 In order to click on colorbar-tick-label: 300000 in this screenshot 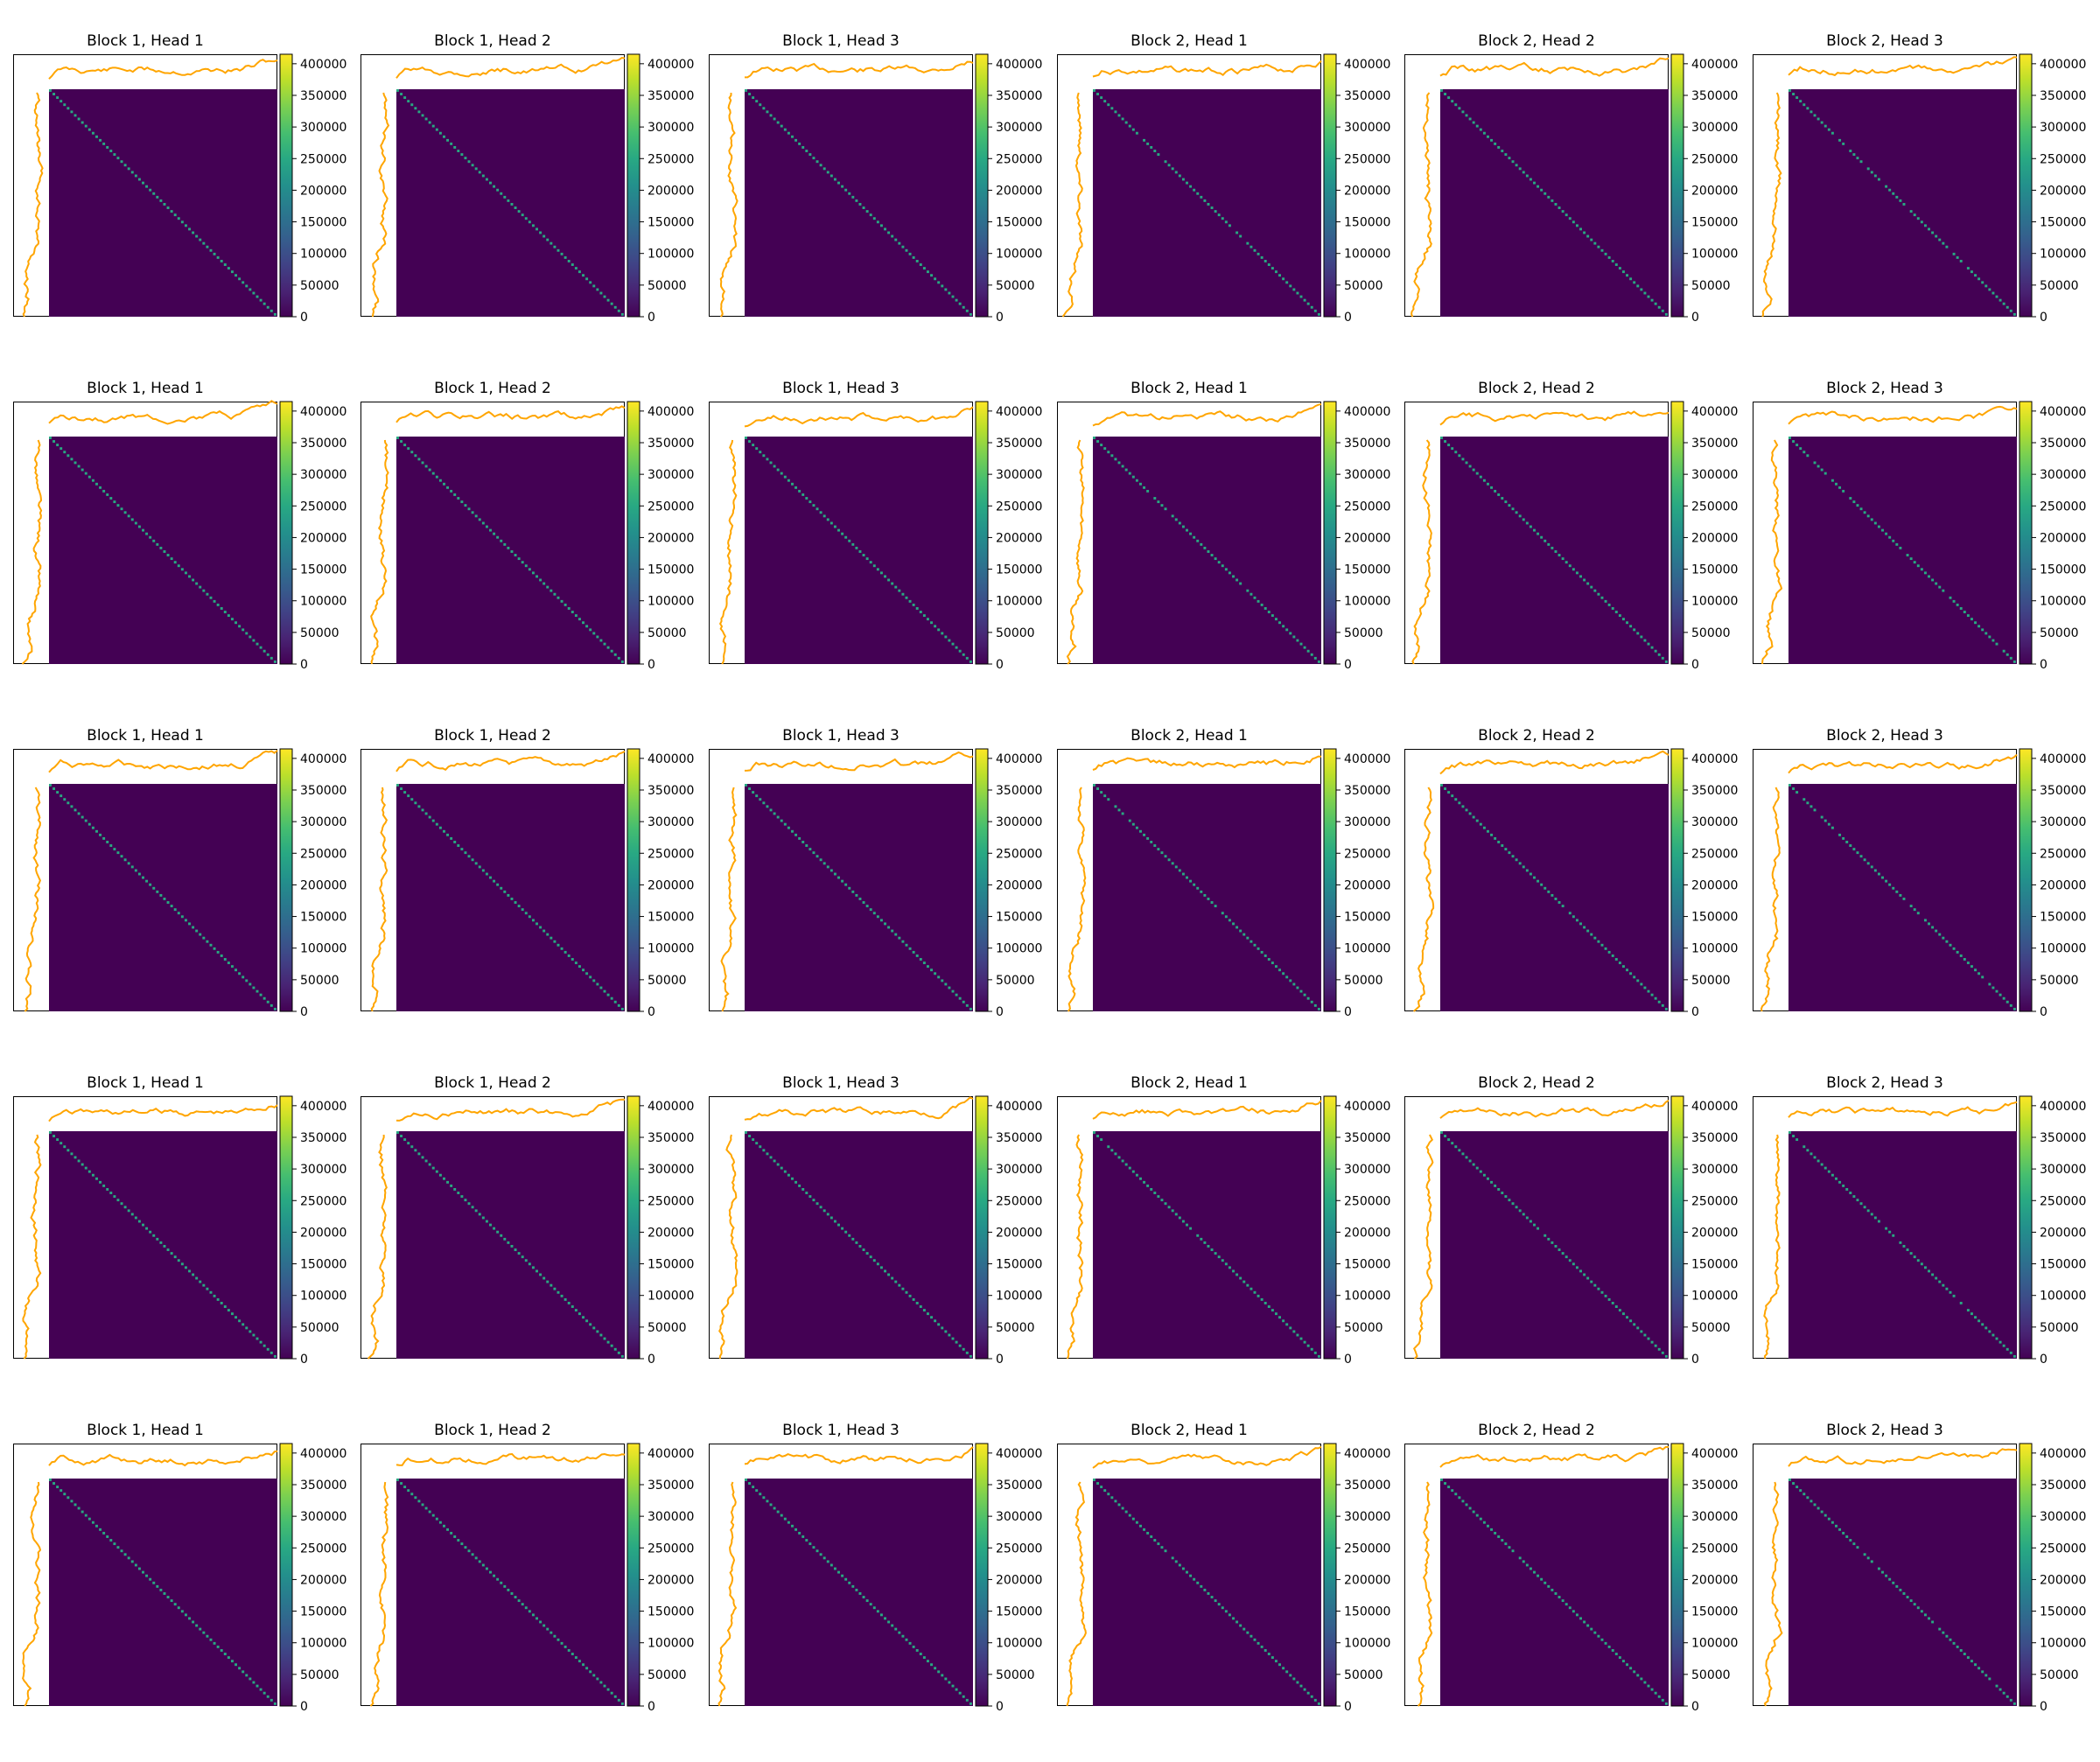, I will do `click(1367, 475)`.